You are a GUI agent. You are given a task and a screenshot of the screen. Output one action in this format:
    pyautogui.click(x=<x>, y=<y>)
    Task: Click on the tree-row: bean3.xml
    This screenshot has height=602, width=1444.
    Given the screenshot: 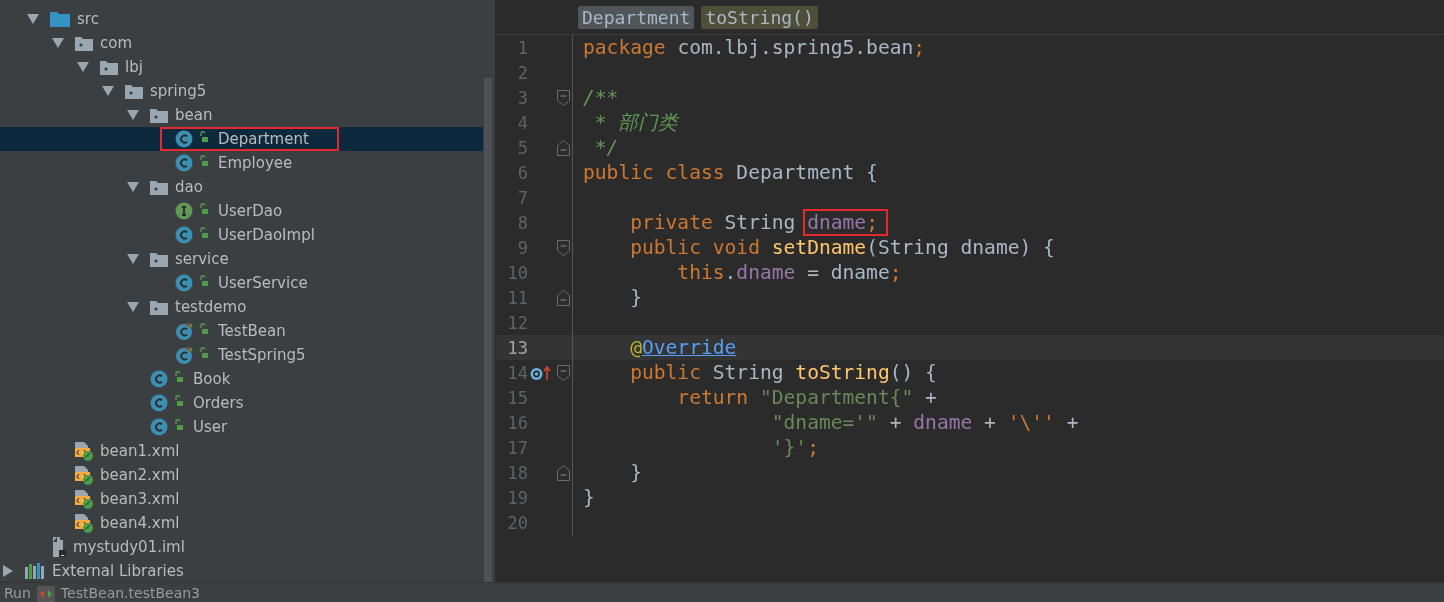 What is the action you would take?
    pyautogui.click(x=247, y=499)
    